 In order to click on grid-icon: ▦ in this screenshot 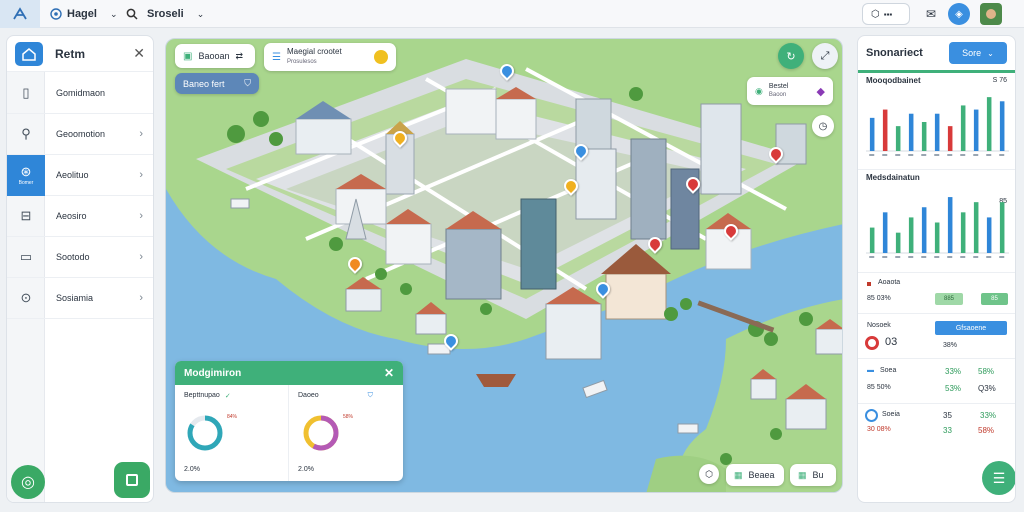, I will do `click(738, 474)`.